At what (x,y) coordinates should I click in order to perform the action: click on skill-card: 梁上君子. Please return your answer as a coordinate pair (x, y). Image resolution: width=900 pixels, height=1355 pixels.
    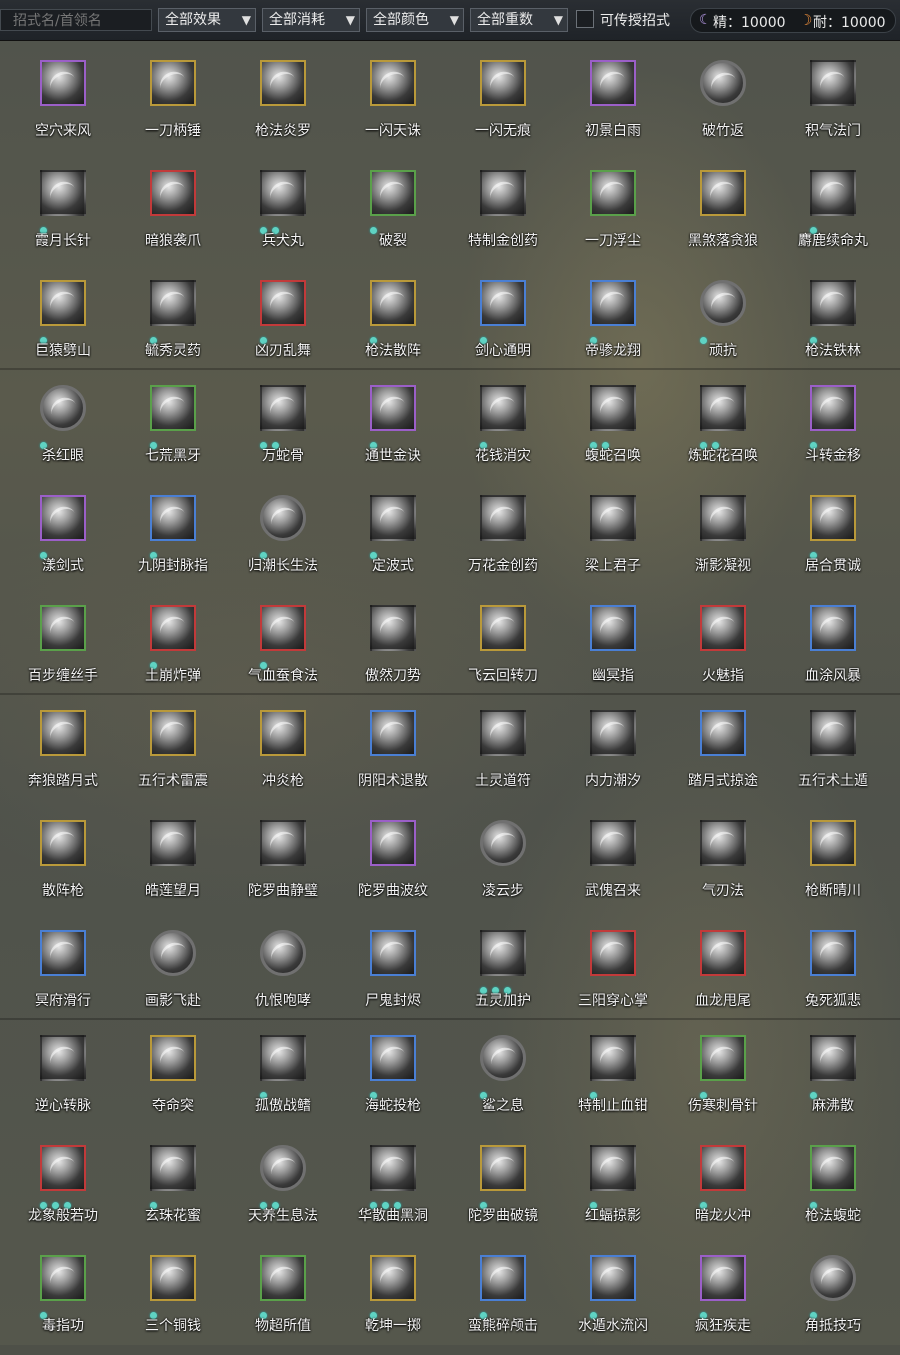
    Looking at the image, I should click on (613, 540).